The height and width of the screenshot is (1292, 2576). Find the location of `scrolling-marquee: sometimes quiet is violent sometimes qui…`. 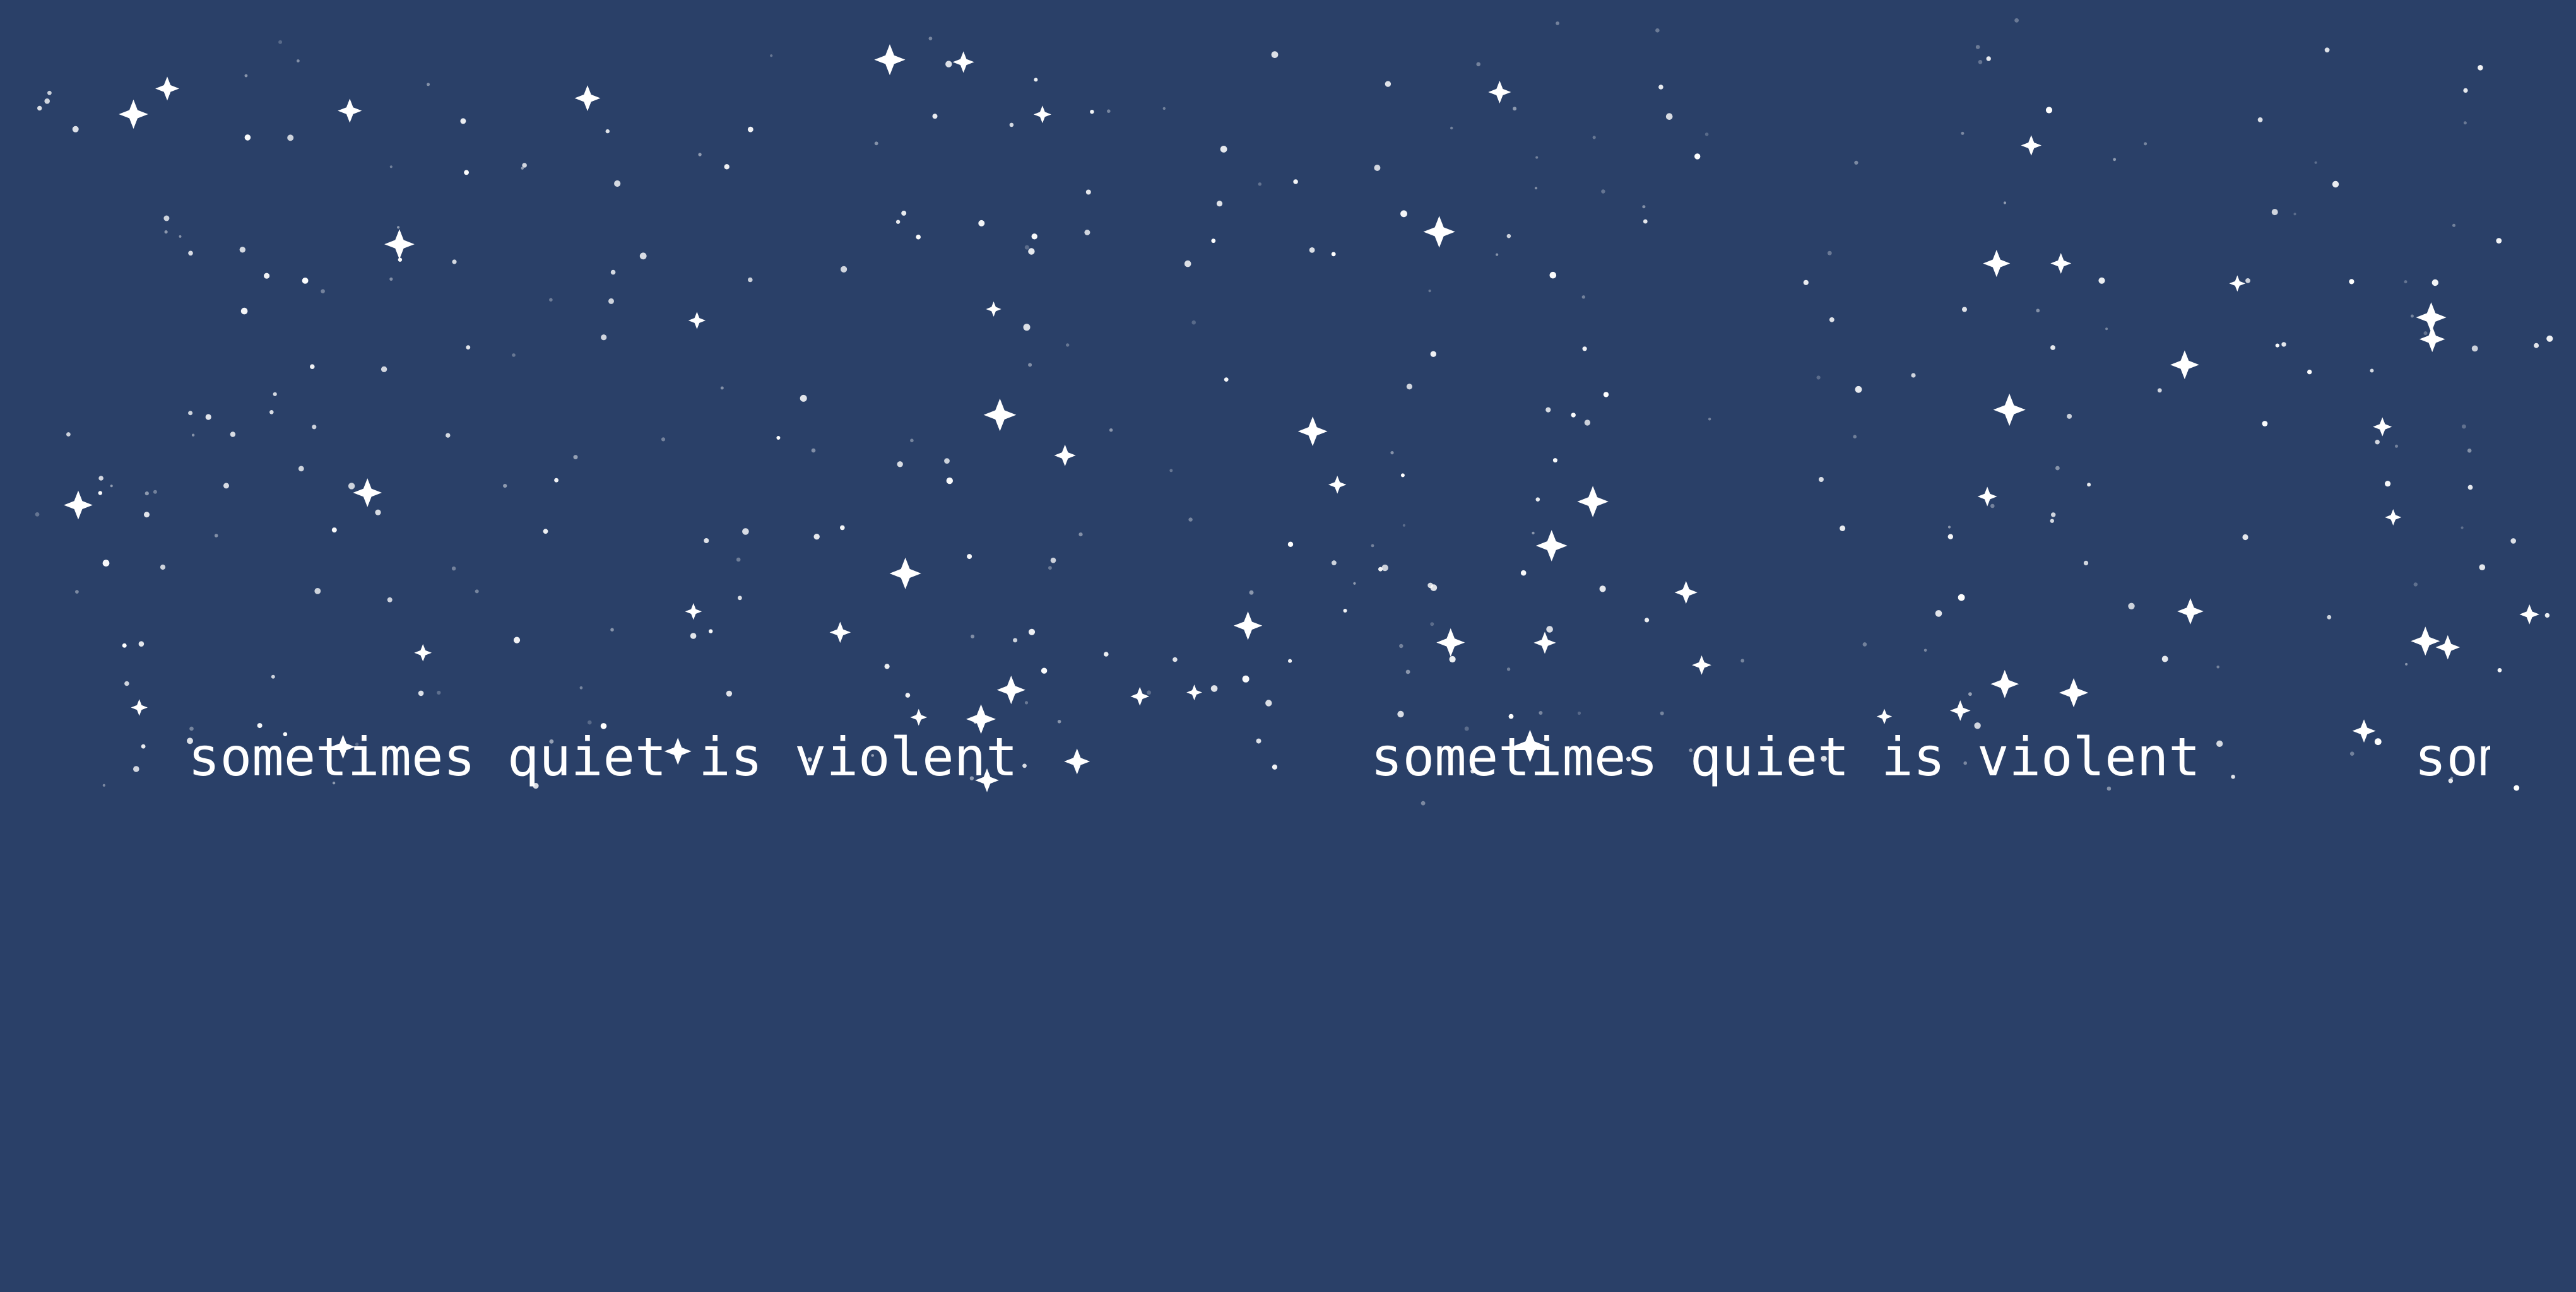

scrolling-marquee: sometimes quiet is violent sometimes qui… is located at coordinates (1245, 757).